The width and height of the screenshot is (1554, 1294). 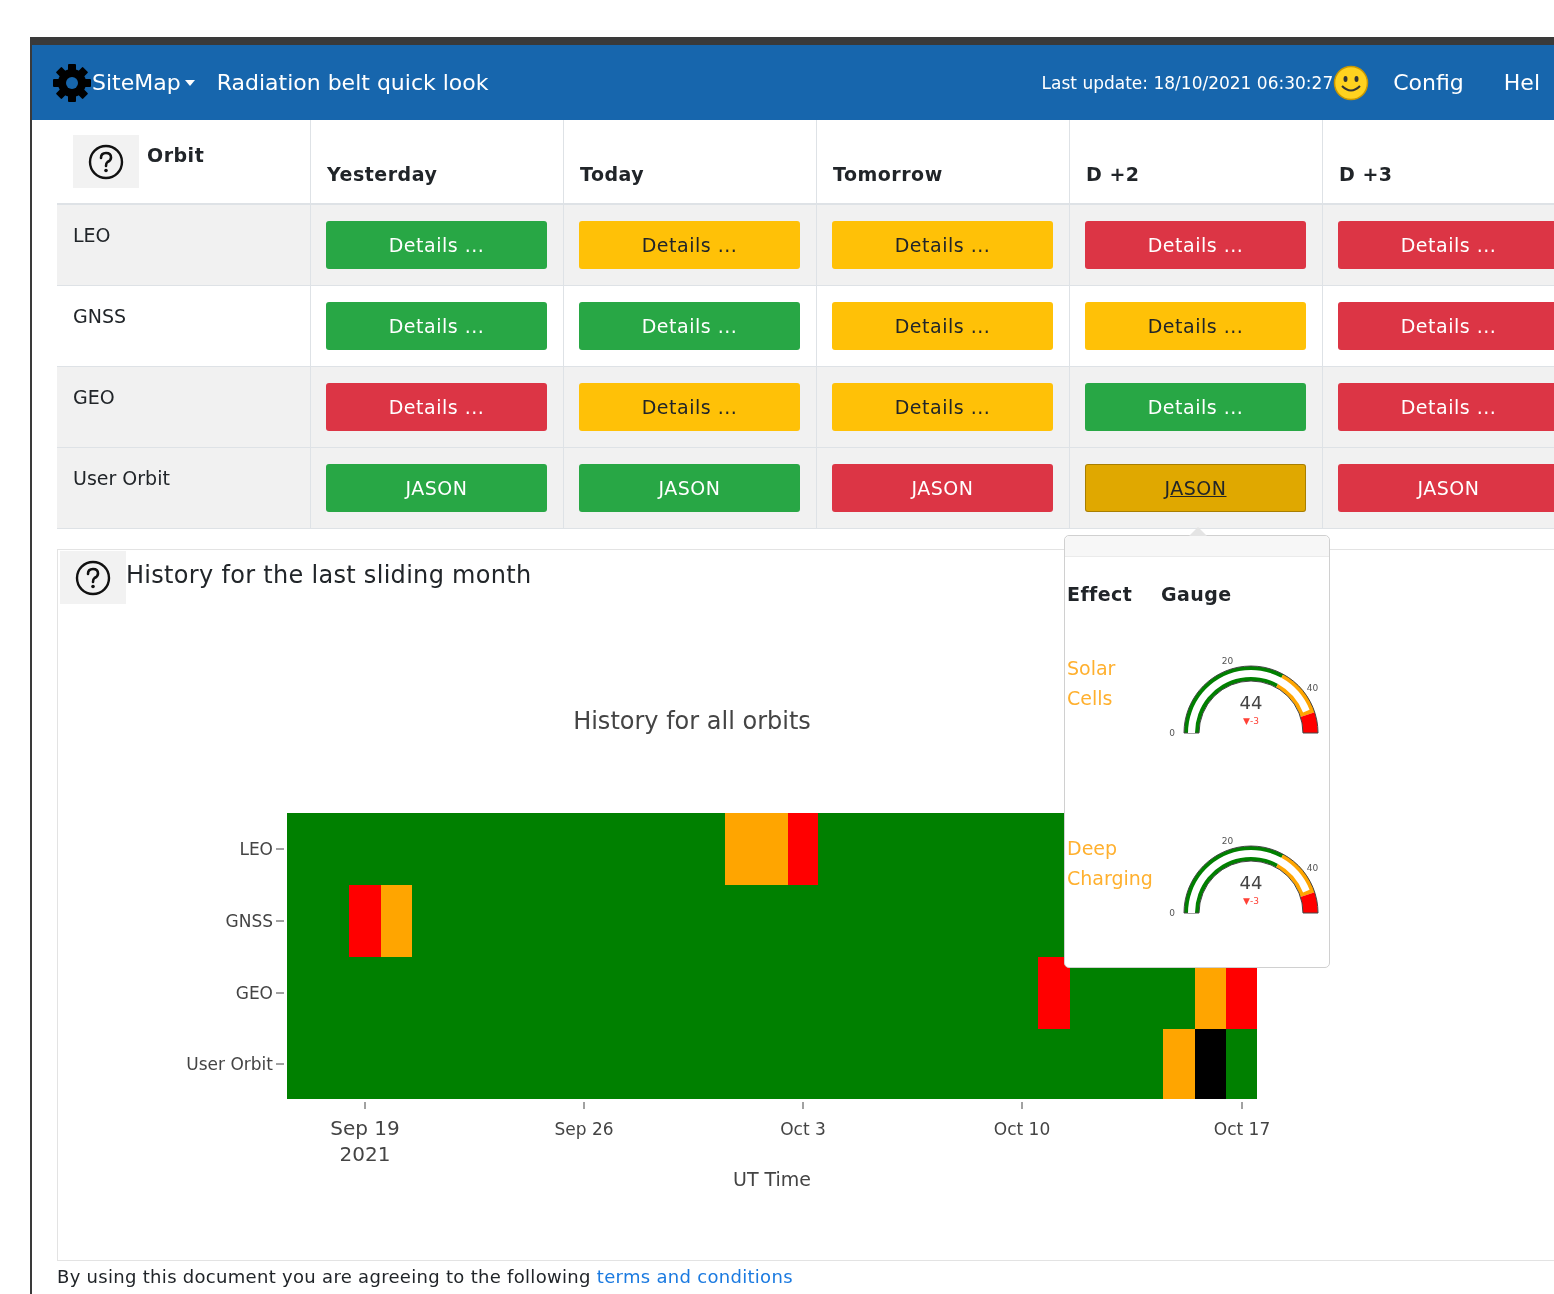 I want to click on effect-label: Deep Charging, so click(x=1110, y=863).